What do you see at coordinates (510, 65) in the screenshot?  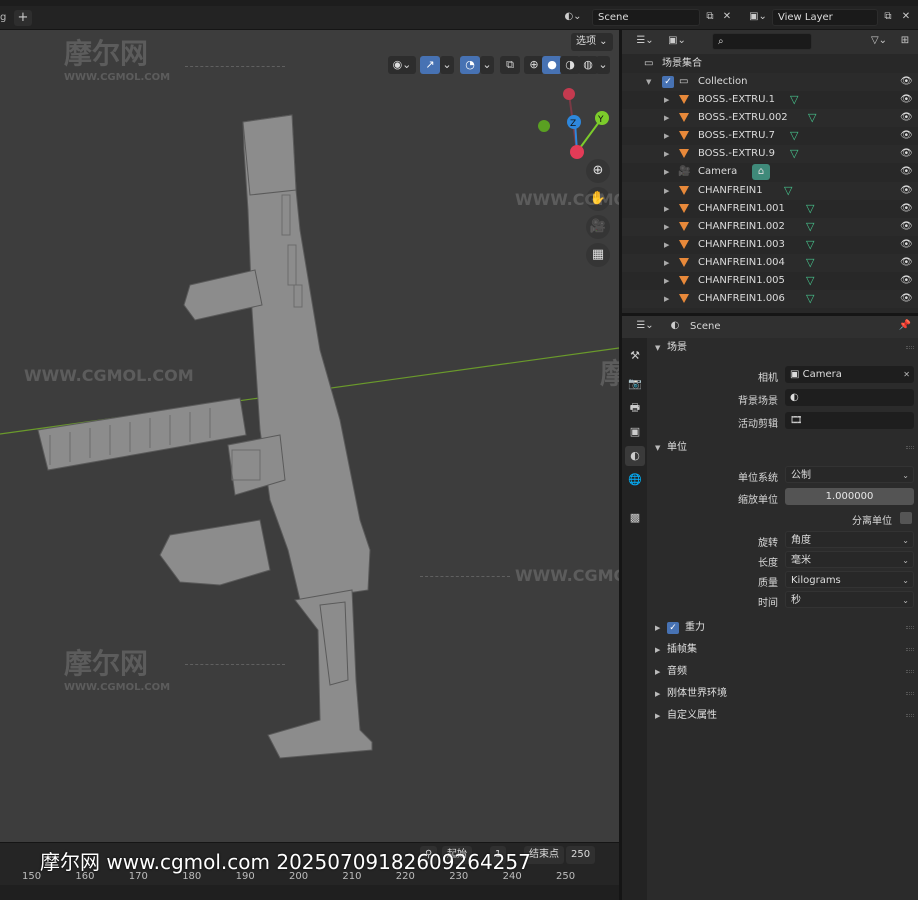 I see `xray-toggle-icon: ⧉` at bounding box center [510, 65].